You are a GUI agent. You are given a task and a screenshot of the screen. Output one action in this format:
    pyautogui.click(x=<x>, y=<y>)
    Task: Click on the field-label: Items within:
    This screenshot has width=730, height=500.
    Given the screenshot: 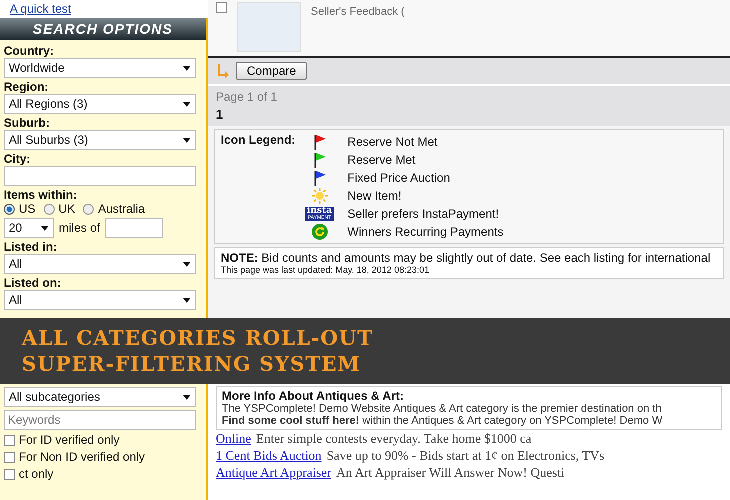 What is the action you would take?
    pyautogui.click(x=41, y=195)
    